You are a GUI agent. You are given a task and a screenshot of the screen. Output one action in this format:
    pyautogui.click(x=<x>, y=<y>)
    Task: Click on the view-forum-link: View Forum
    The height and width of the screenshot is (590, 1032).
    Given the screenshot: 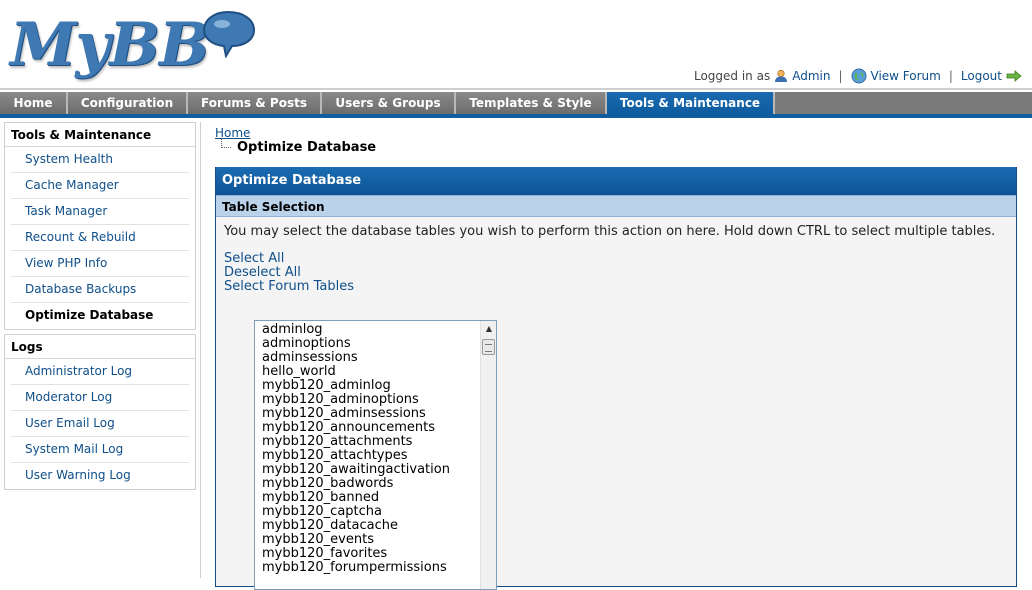 What is the action you would take?
    pyautogui.click(x=906, y=76)
    